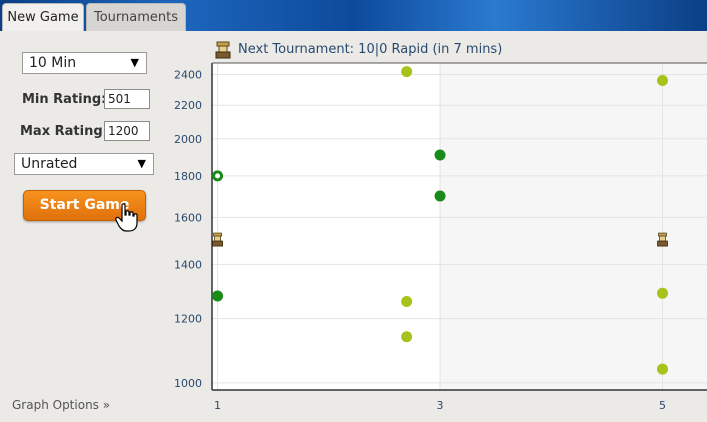 This screenshot has width=707, height=422. Describe the element at coordinates (188, 319) in the screenshot. I see `y-tick-label: 1200` at that location.